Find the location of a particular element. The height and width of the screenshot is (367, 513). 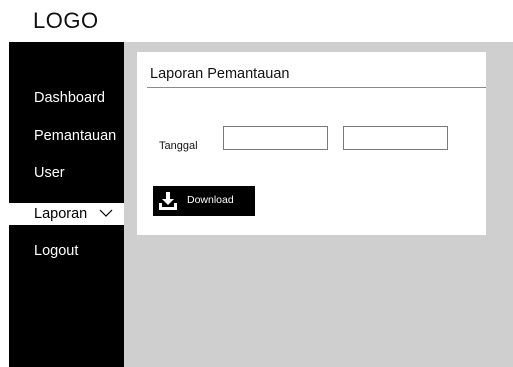

card-title: Laporan Pemantauan is located at coordinates (220, 74).